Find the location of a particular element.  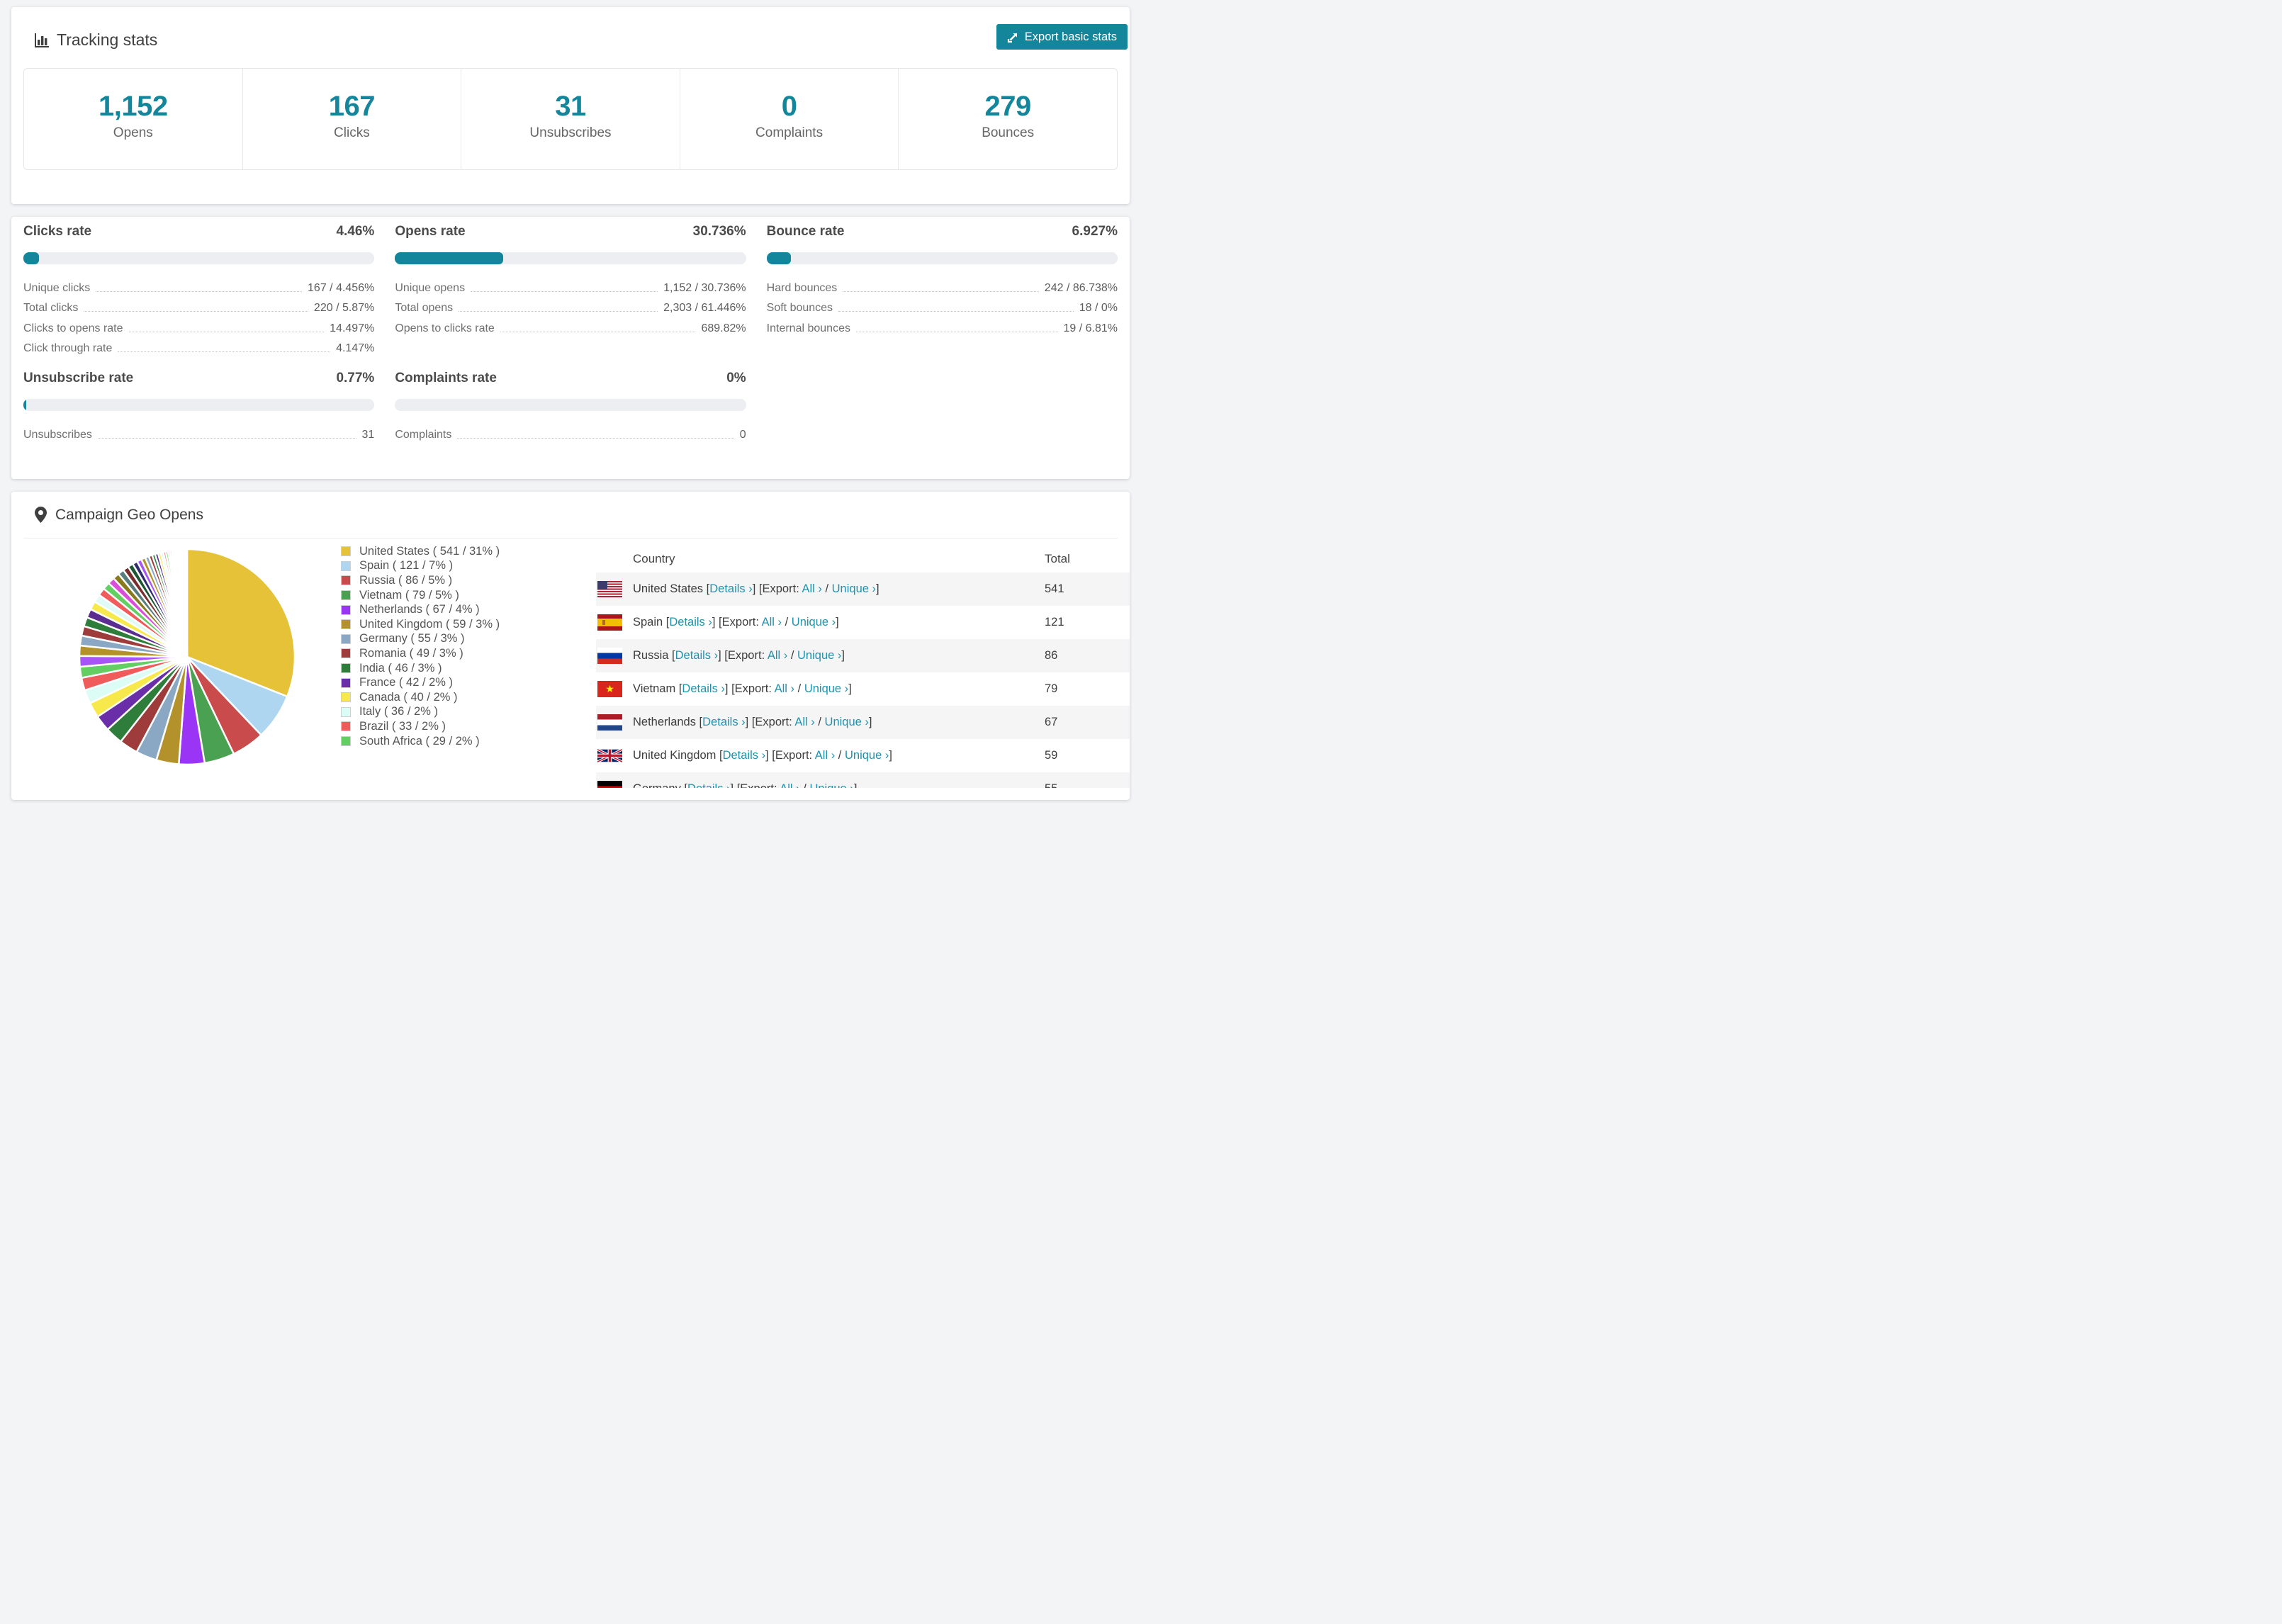

legend-label: Brazil ( 33 / 2% ) is located at coordinates (402, 726).